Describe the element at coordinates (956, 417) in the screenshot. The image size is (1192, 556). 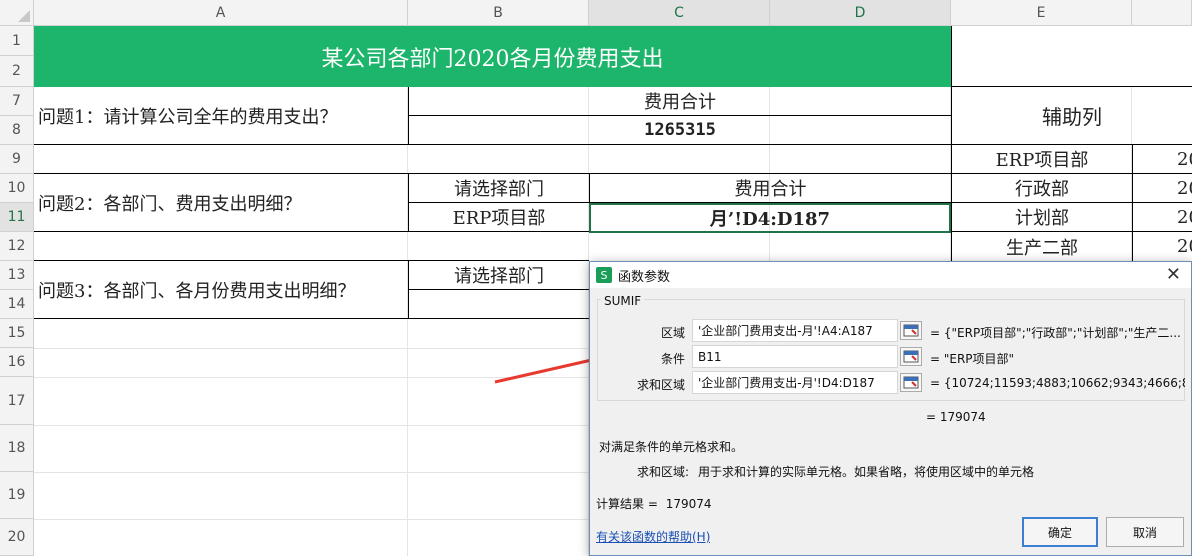
I see `formula-result: = 179074` at that location.